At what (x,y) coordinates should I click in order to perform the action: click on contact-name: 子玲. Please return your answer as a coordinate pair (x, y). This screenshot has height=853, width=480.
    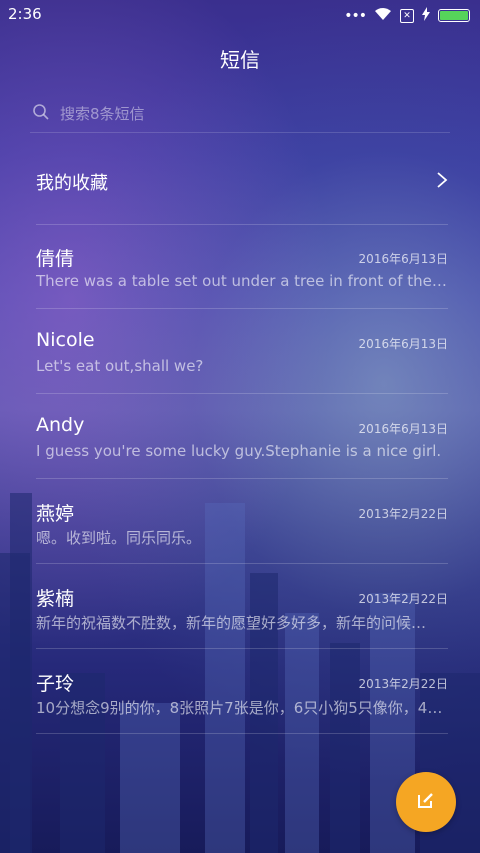
    Looking at the image, I should click on (55, 684).